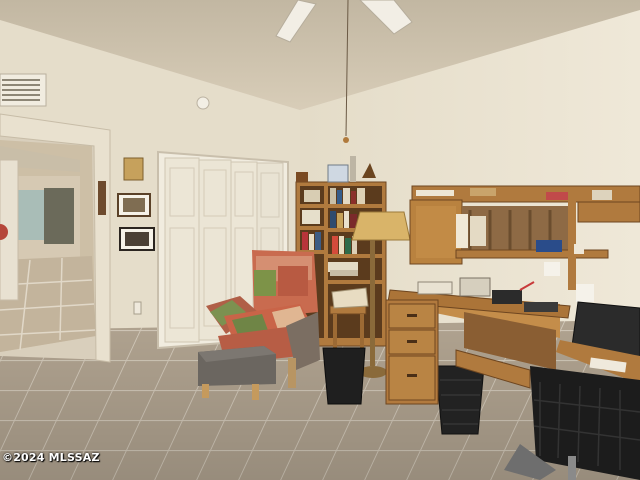 The height and width of the screenshot is (480, 640). Describe the element at coordinates (31, 215) in the screenshot. I see `far-window` at that location.